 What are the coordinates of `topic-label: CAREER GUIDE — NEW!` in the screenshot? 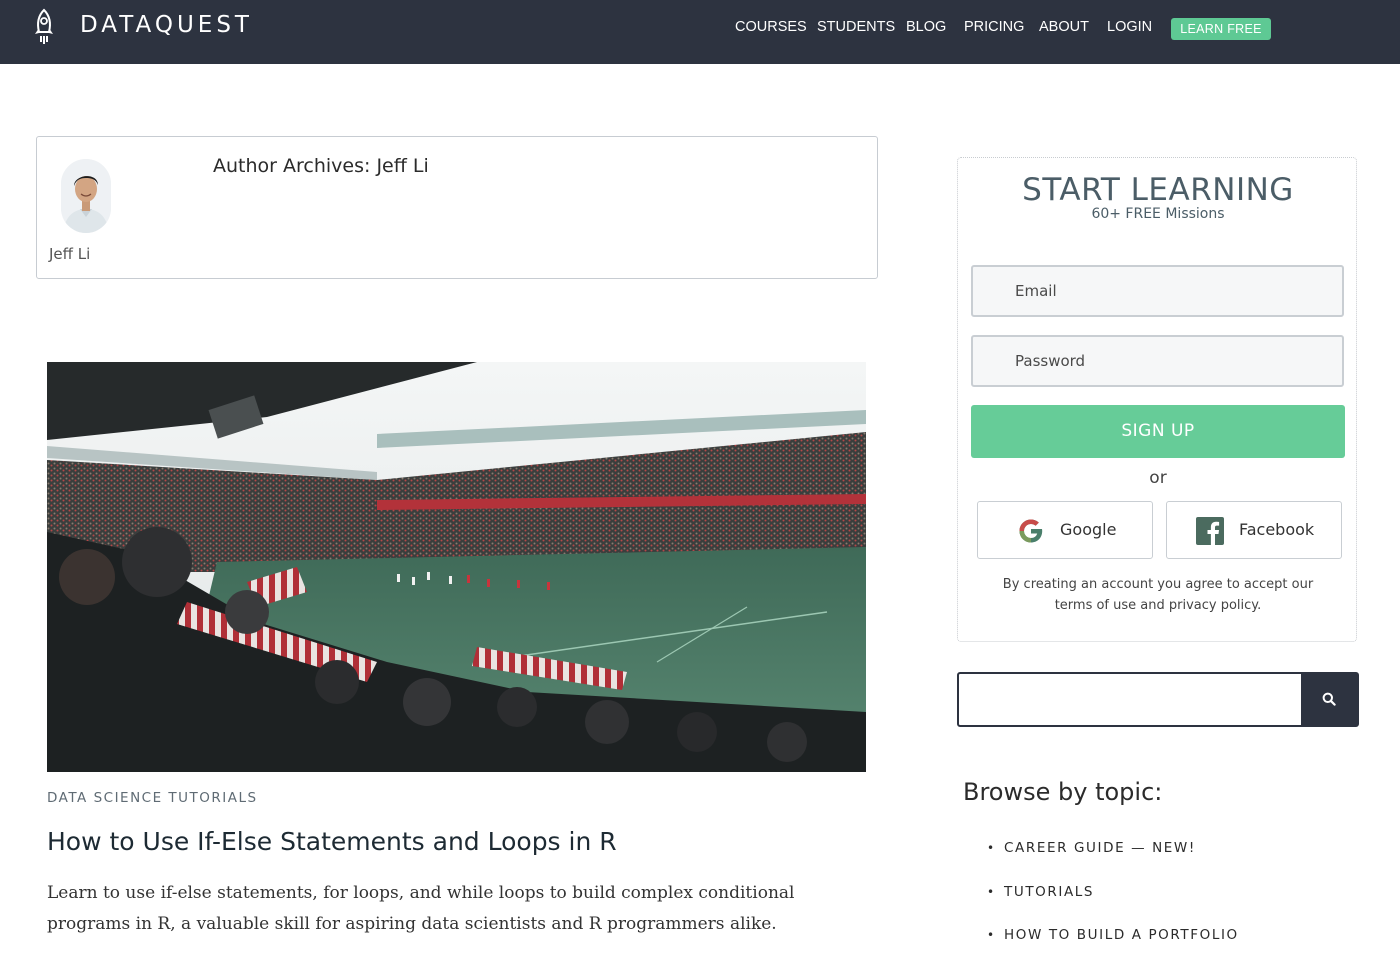 It's located at (1100, 848).